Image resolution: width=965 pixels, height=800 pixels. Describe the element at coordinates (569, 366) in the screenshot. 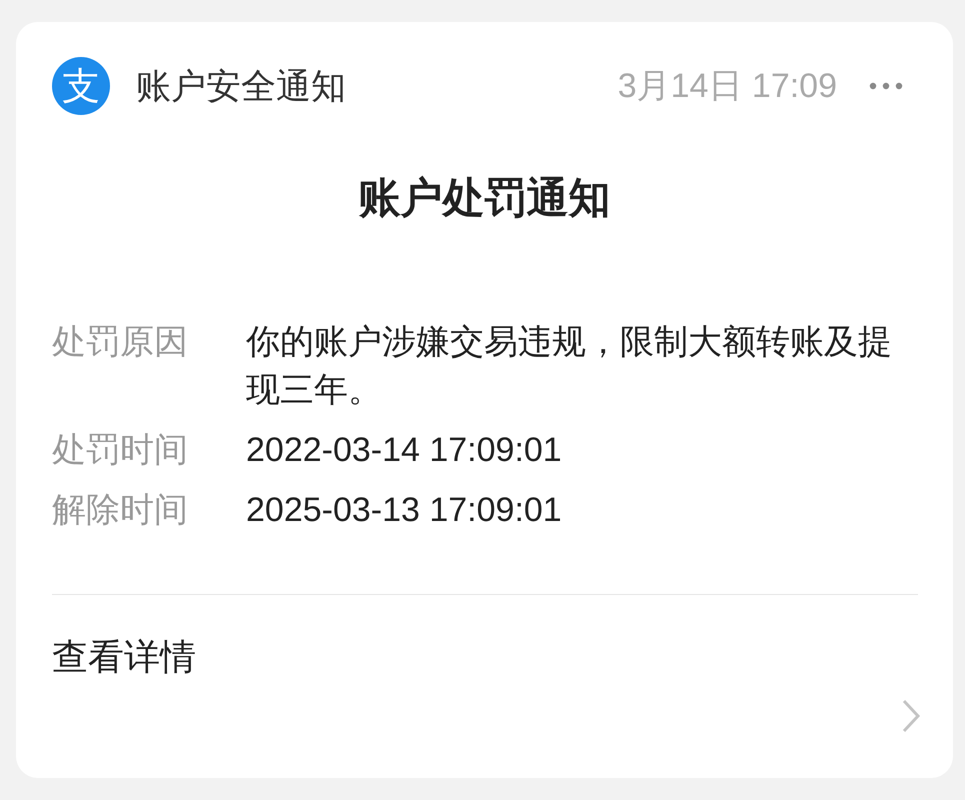

I see `field-value: 你的账户涉嫌交易违规，限制大额转账及提现三年。` at that location.